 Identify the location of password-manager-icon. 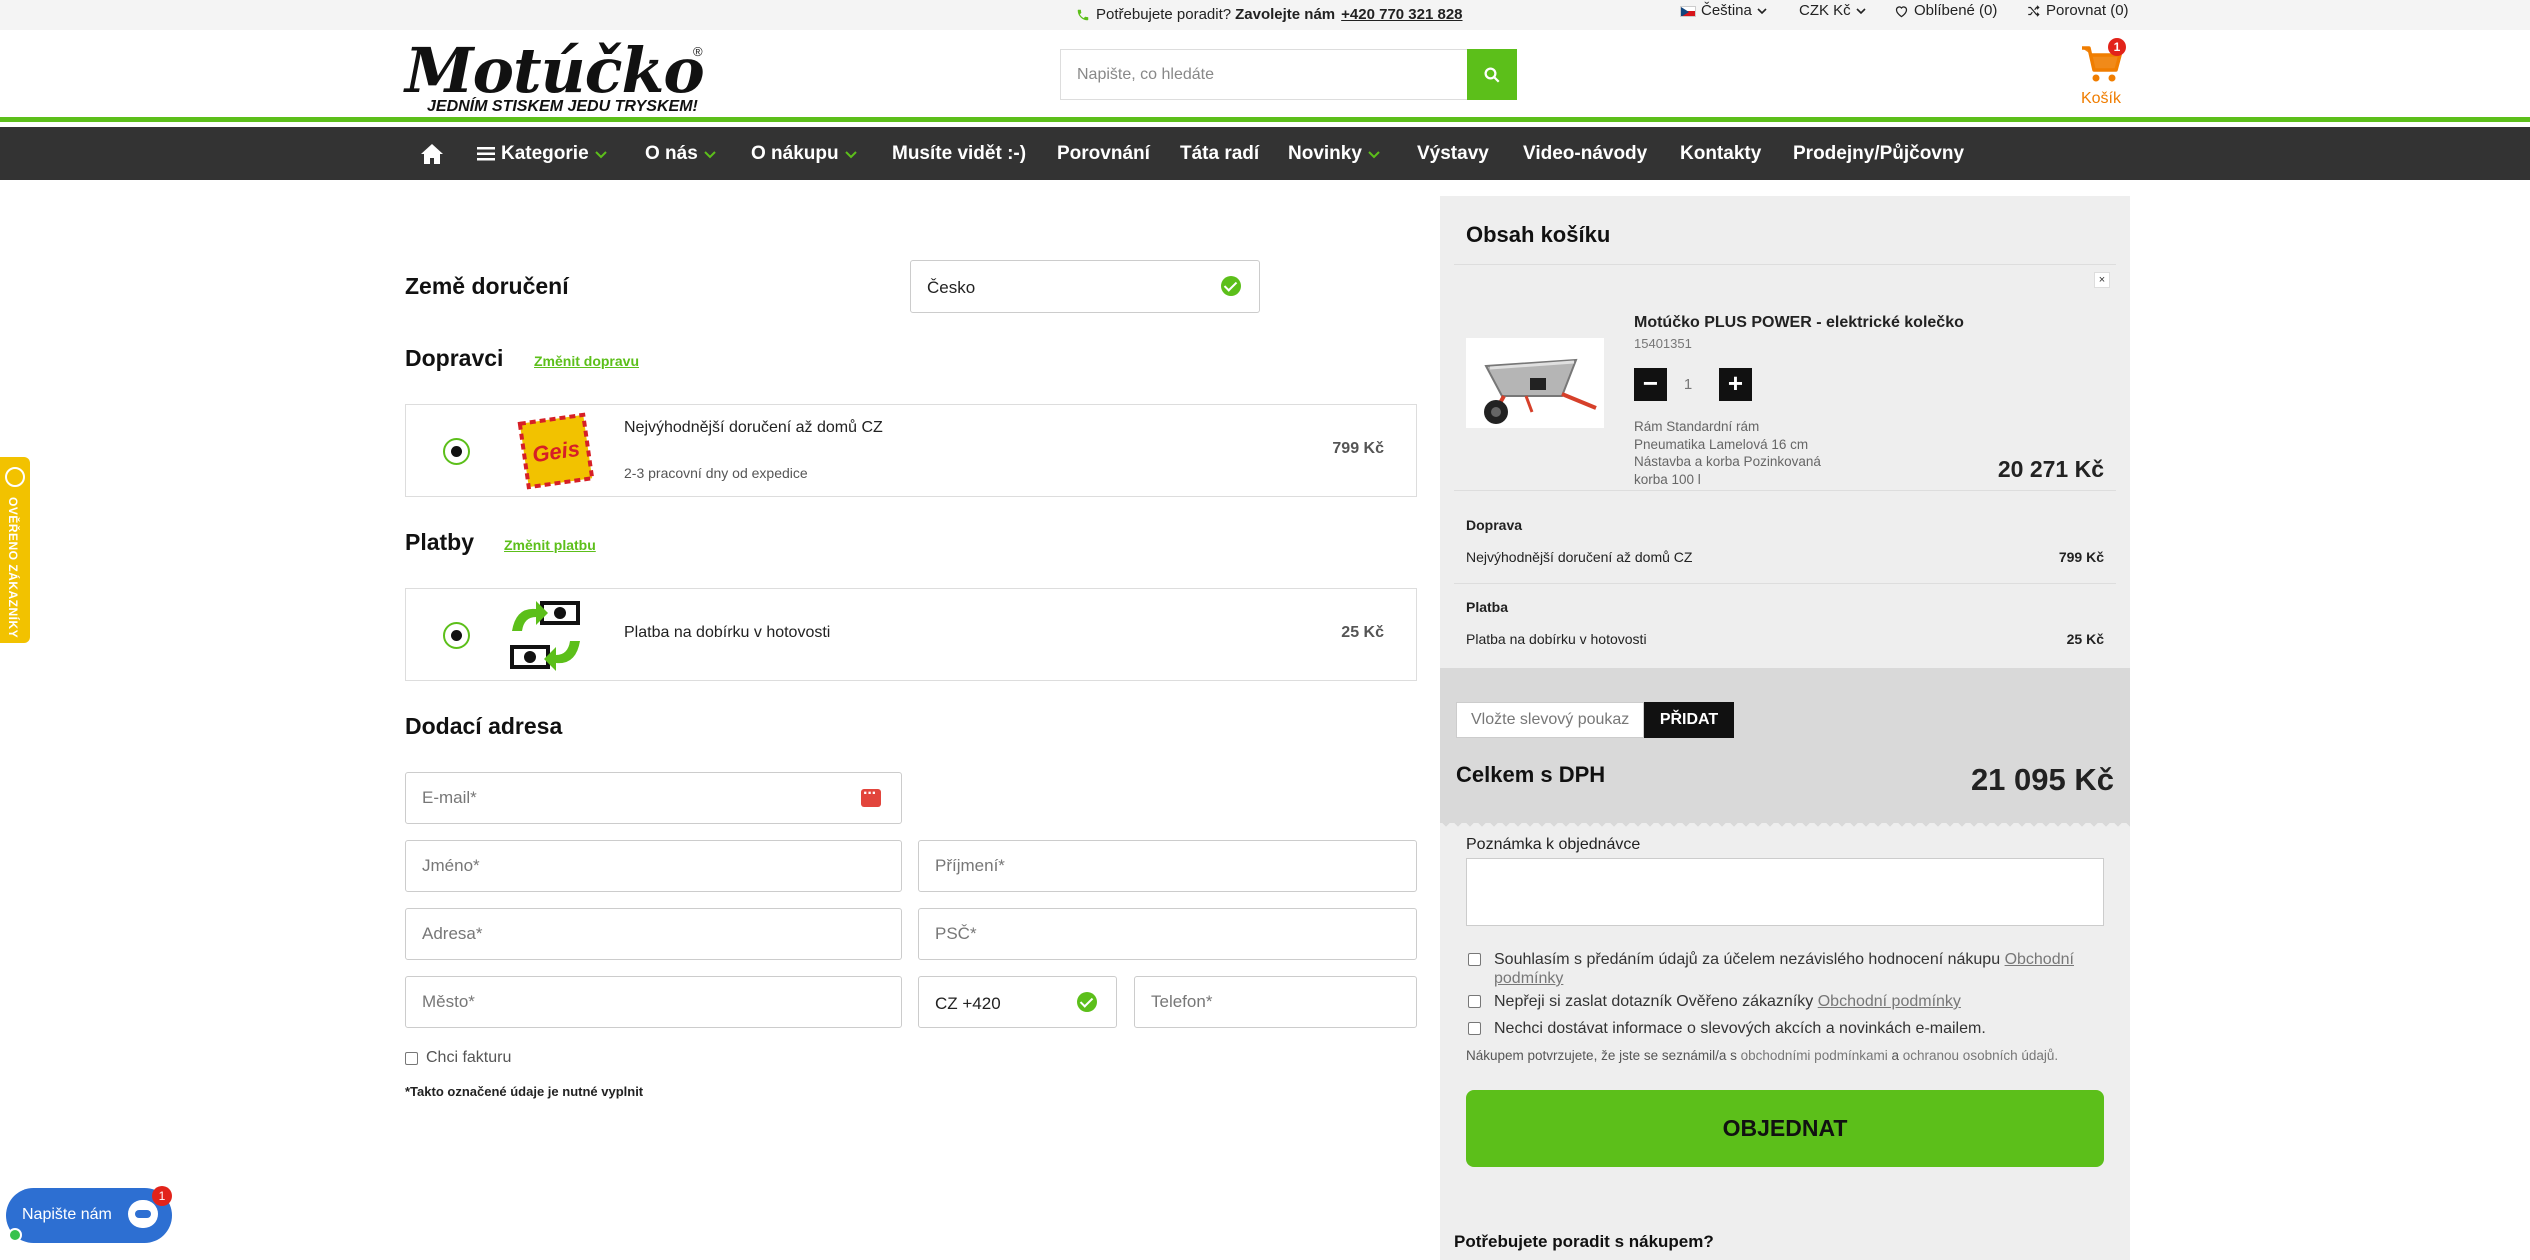
(871, 796).